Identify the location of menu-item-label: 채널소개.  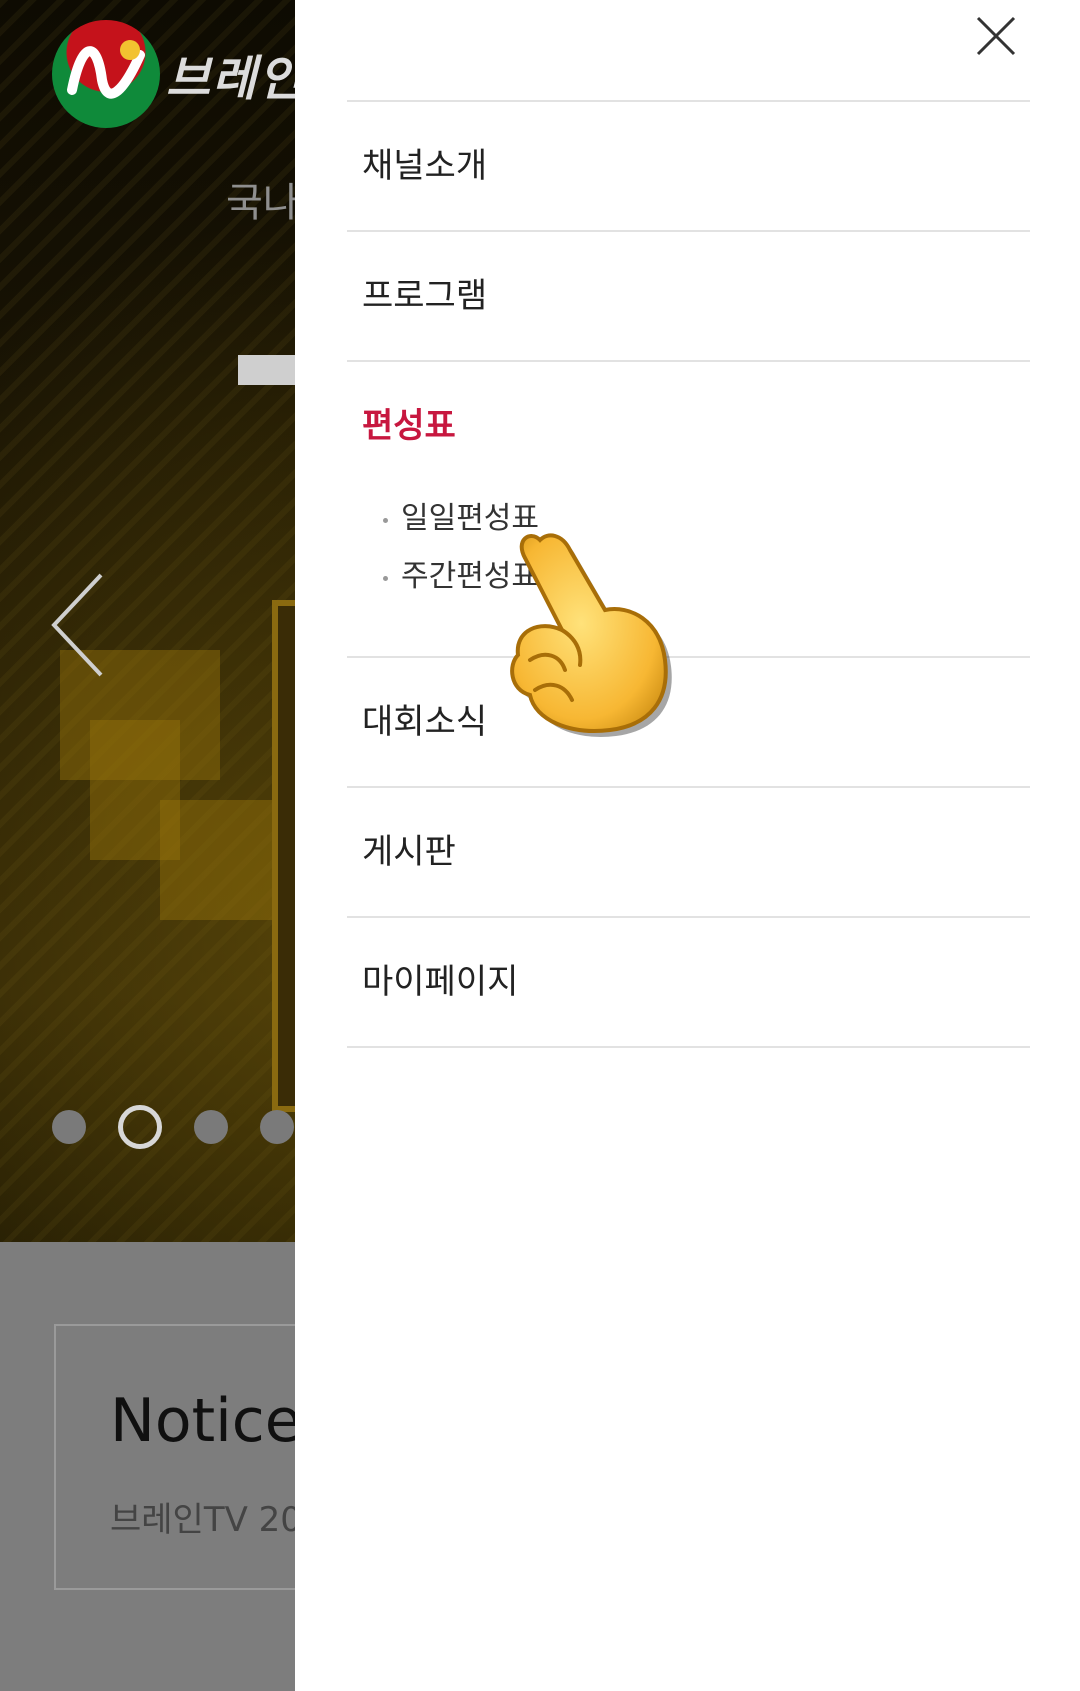
(688, 166).